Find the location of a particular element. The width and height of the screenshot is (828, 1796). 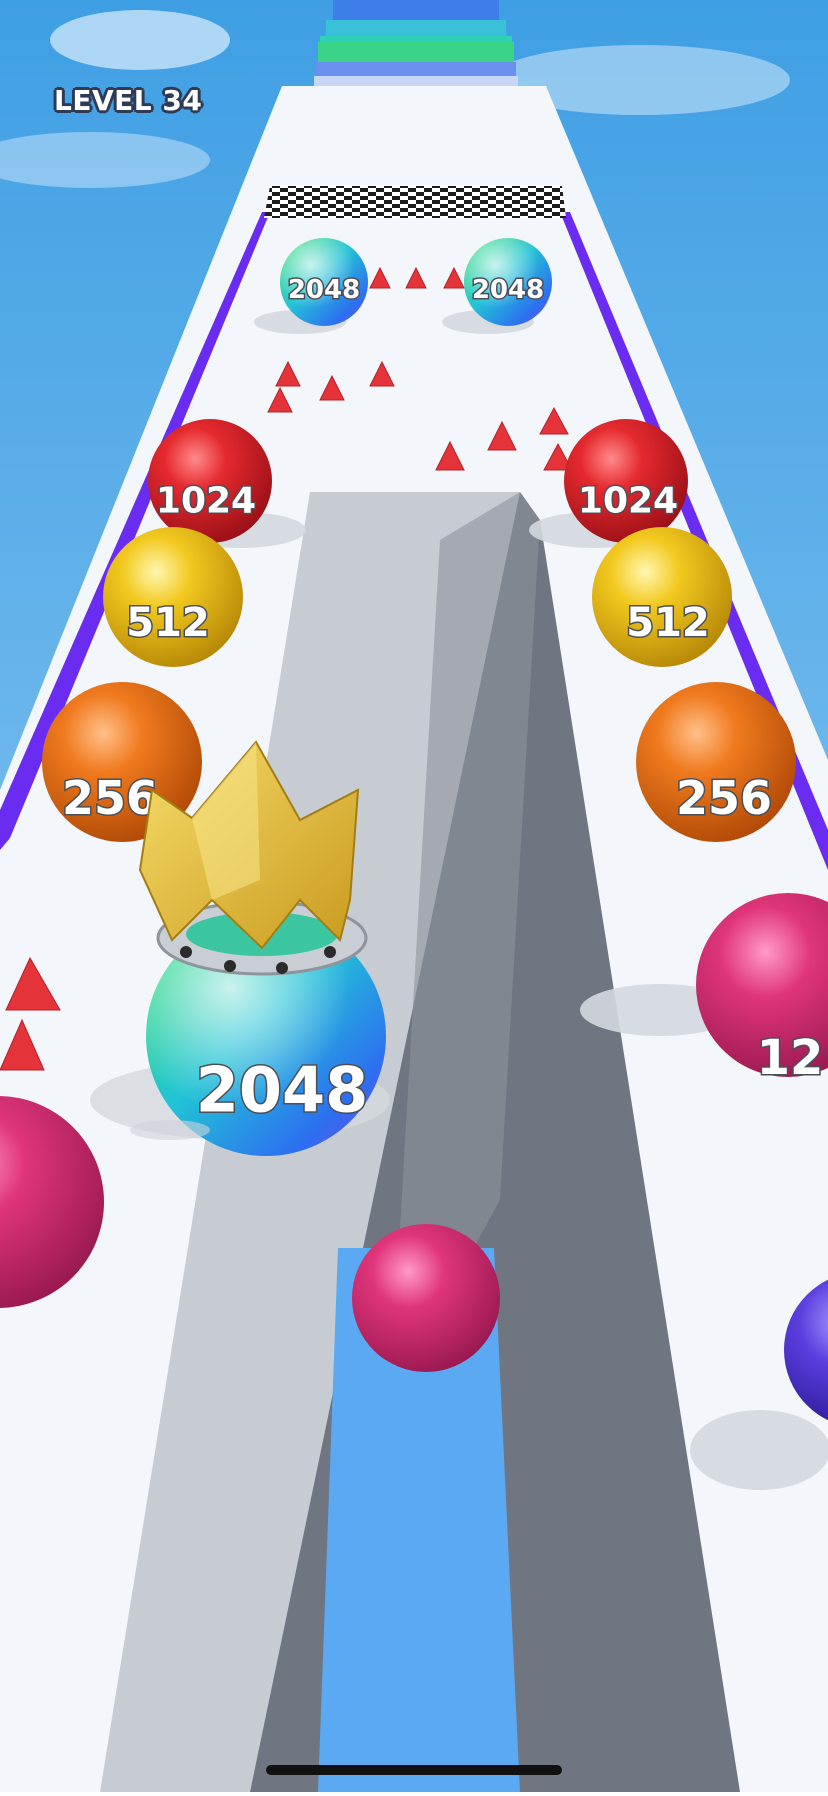

finish-line is located at coordinates (415, 202).